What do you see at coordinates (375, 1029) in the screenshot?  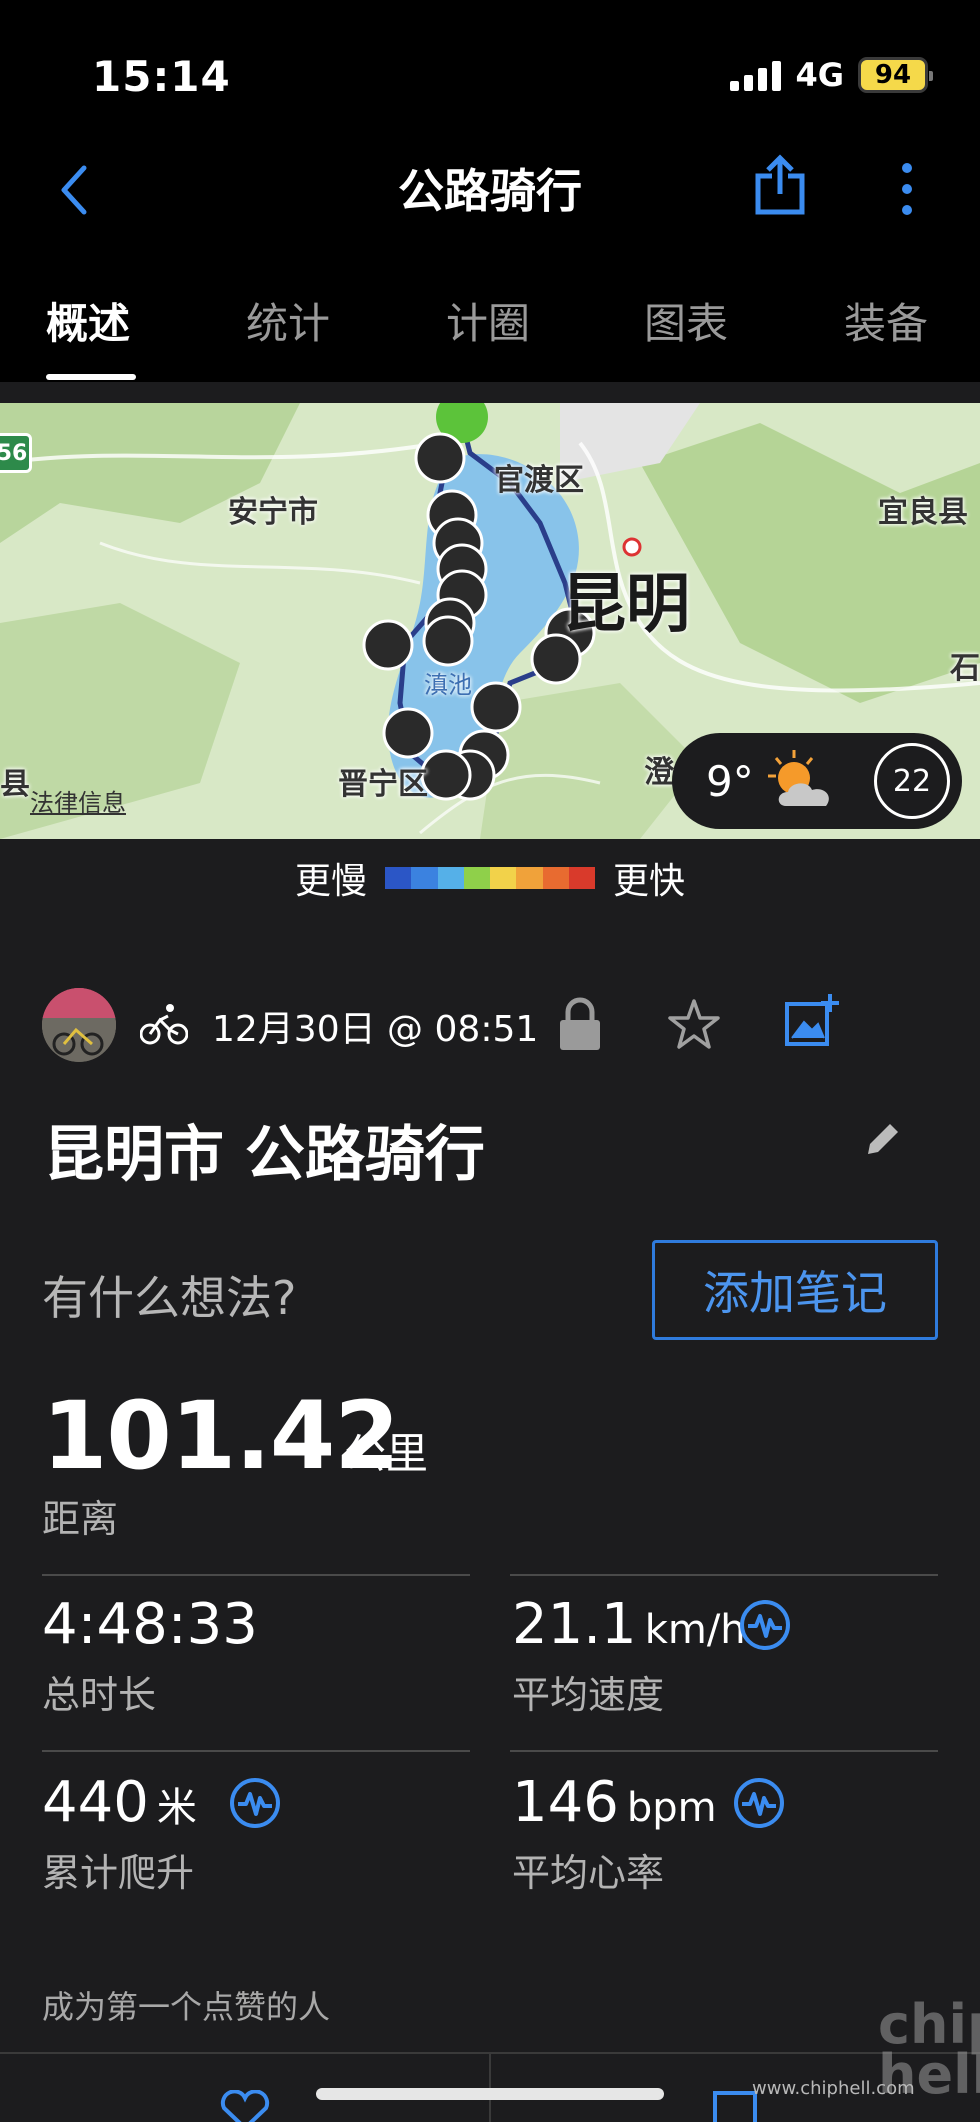 I see `activity-date: 12月30日 @ 08:51` at bounding box center [375, 1029].